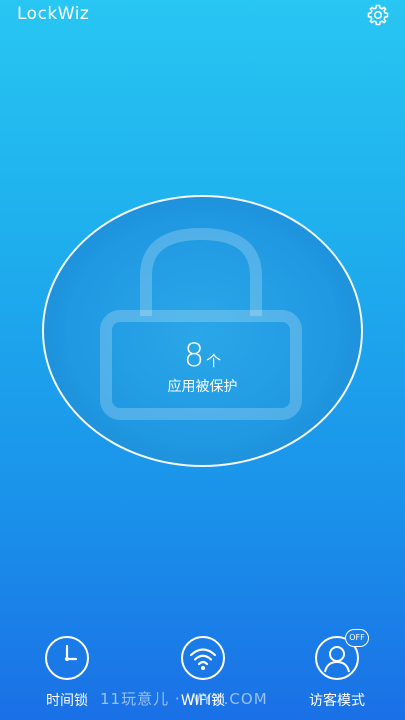 Image resolution: width=405 pixels, height=720 pixels. Describe the element at coordinates (214, 361) in the screenshot. I see `count-unit: 个` at that location.